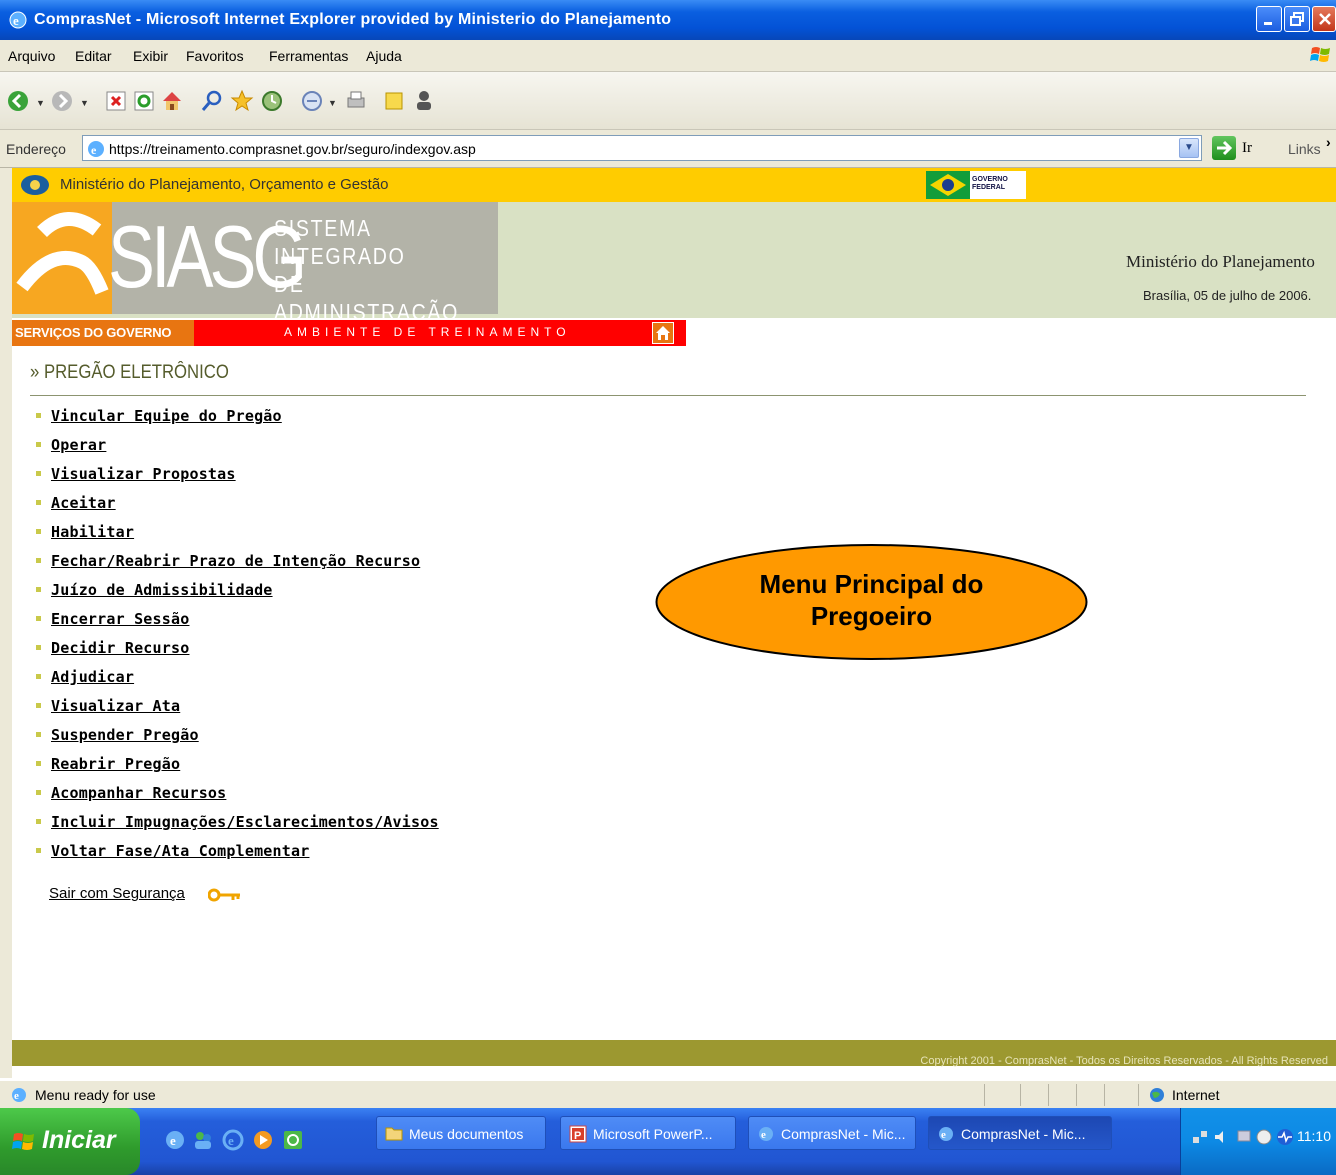 Image resolution: width=1336 pixels, height=1175 pixels. Describe the element at coordinates (235, 561) in the screenshot. I see `menu-link-fechar-reabrir-prazo: Fechar/Reabrir Prazo de Intenção Recurso` at that location.